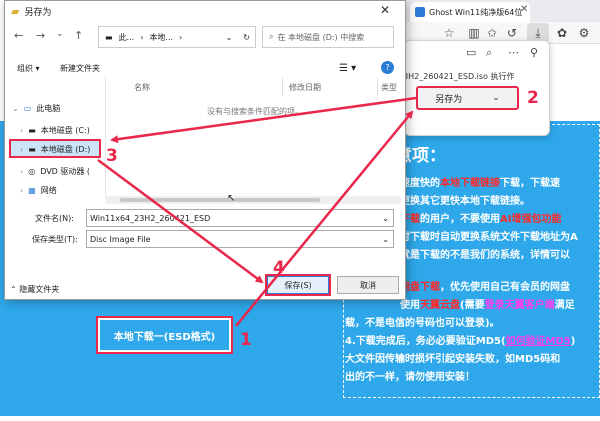 The width and height of the screenshot is (600, 421). I want to click on arrow-step3-to-save, so click(180, 221).